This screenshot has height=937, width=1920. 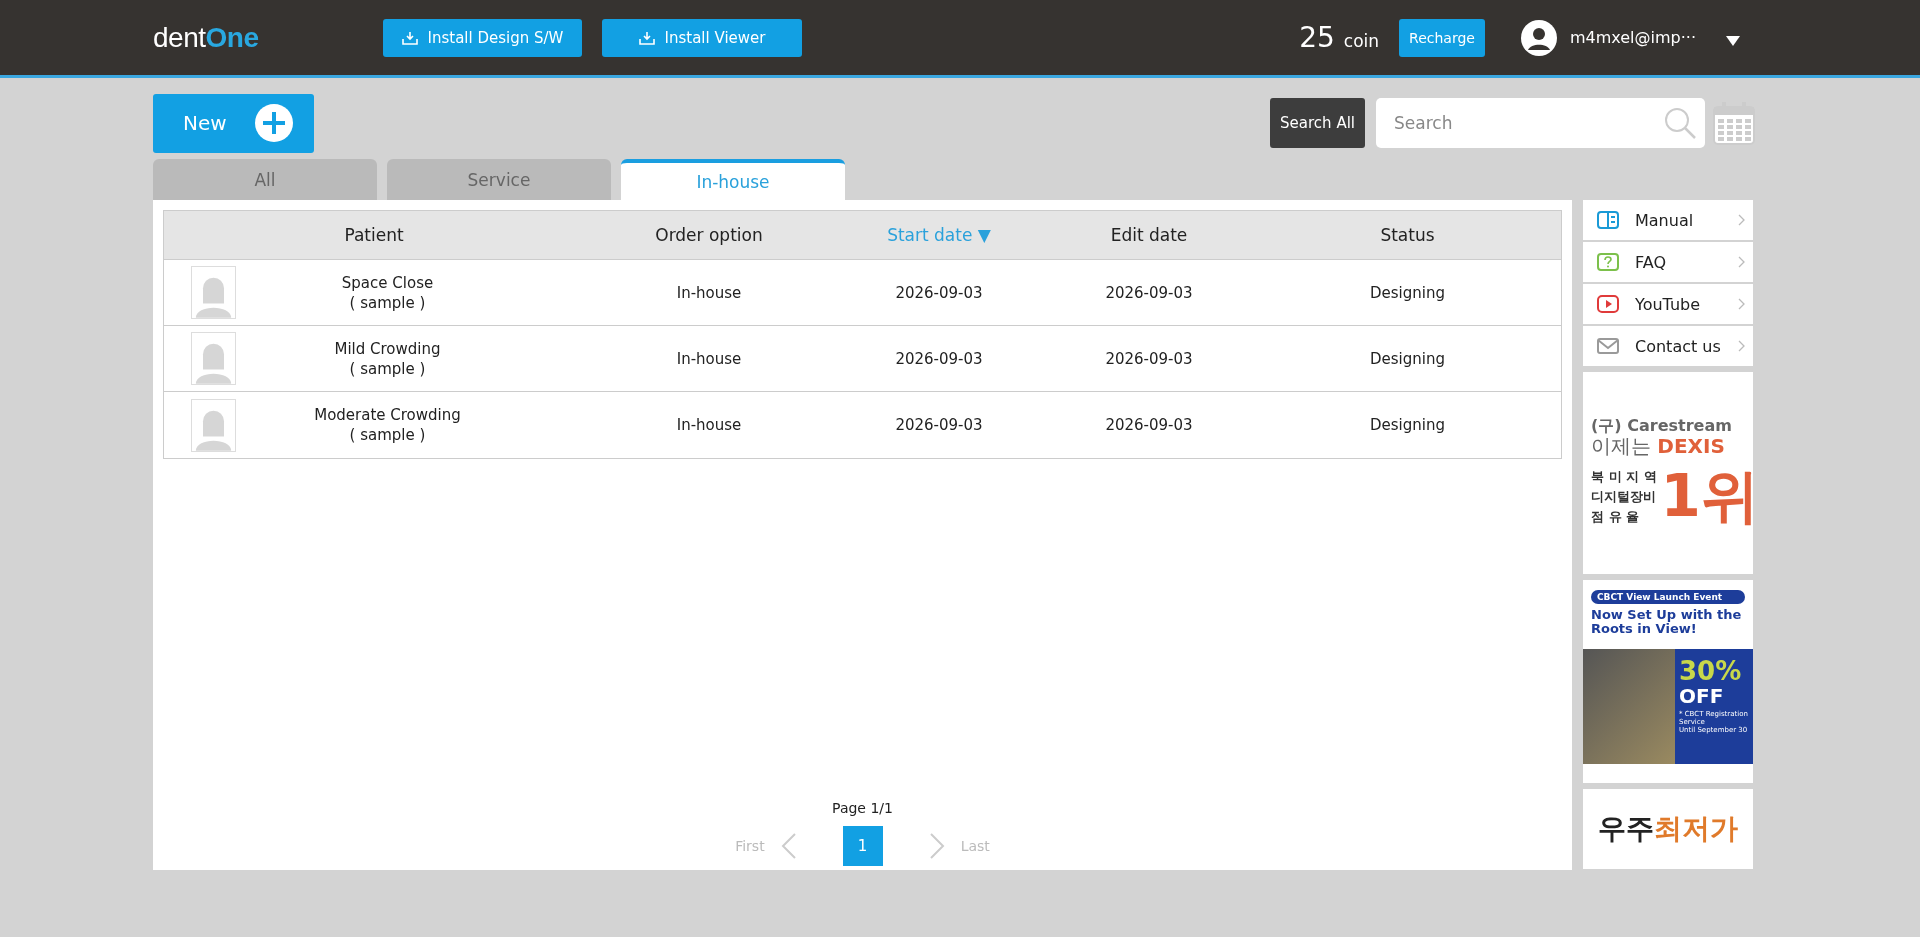 What do you see at coordinates (387, 425) in the screenshot?
I see `patient-name: Moderate Crowding ( sample )` at bounding box center [387, 425].